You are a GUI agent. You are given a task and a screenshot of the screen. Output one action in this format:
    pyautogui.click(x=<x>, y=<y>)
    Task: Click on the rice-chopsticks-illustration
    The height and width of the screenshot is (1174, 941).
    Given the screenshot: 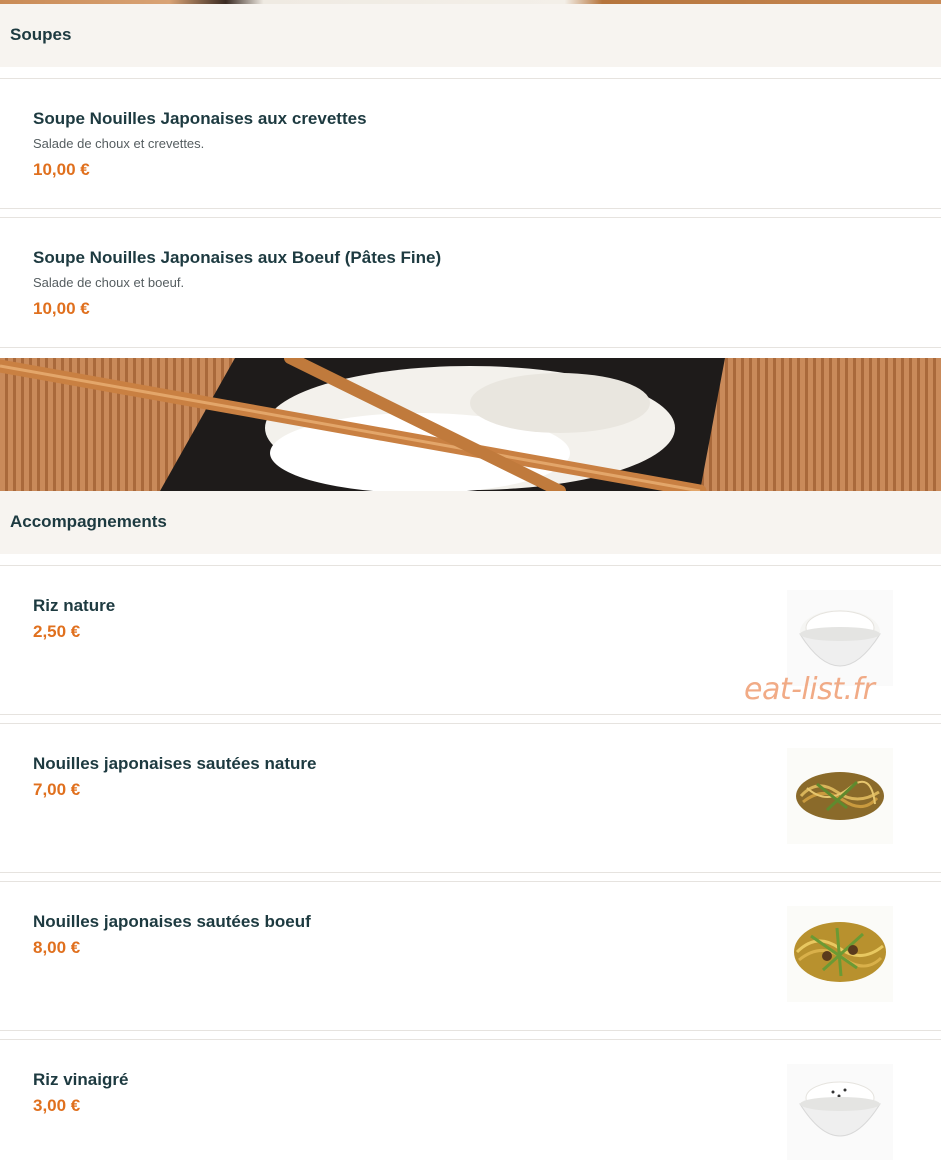 What is the action you would take?
    pyautogui.click(x=470, y=424)
    